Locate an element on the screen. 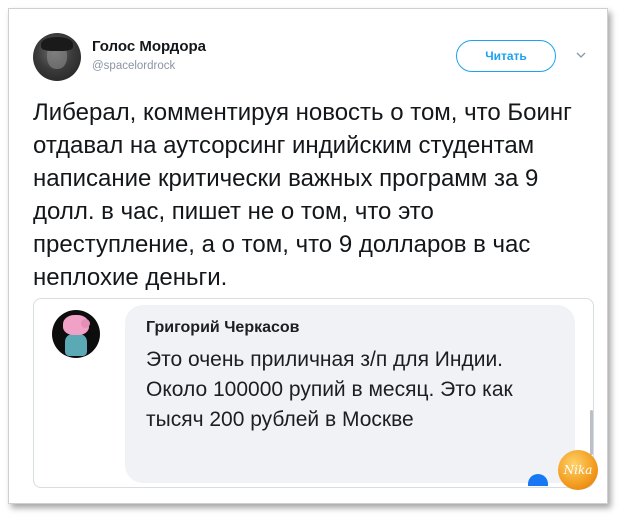 This screenshot has width=620, height=517. scrollbar is located at coordinates (591, 432).